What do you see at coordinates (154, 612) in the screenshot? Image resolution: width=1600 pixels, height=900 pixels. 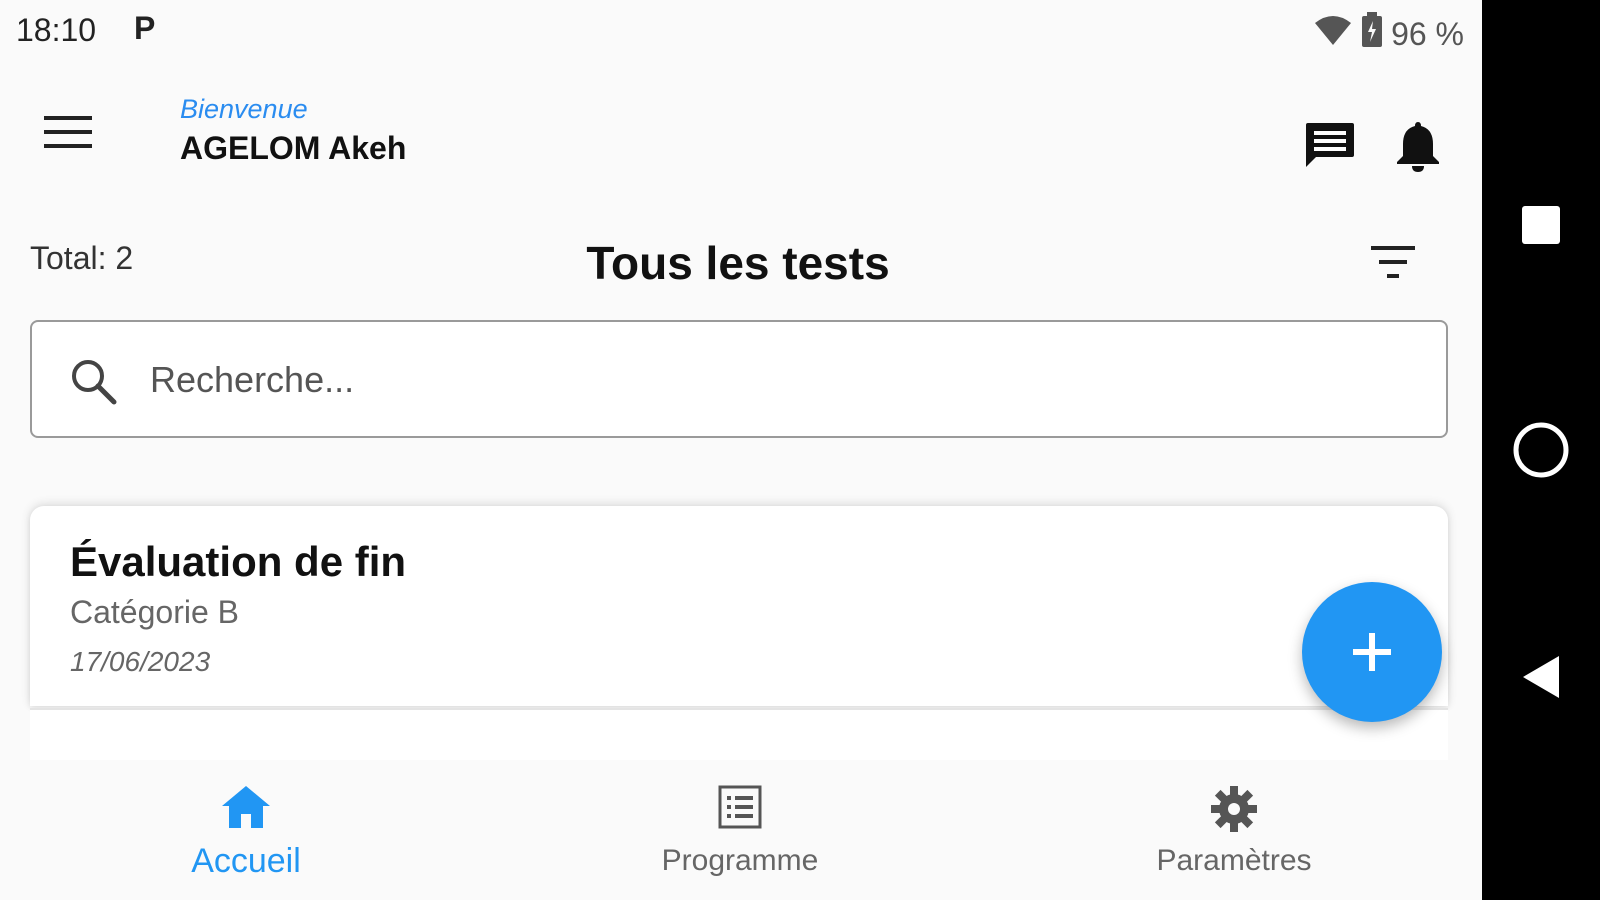 I see `test-category: Catégorie B` at bounding box center [154, 612].